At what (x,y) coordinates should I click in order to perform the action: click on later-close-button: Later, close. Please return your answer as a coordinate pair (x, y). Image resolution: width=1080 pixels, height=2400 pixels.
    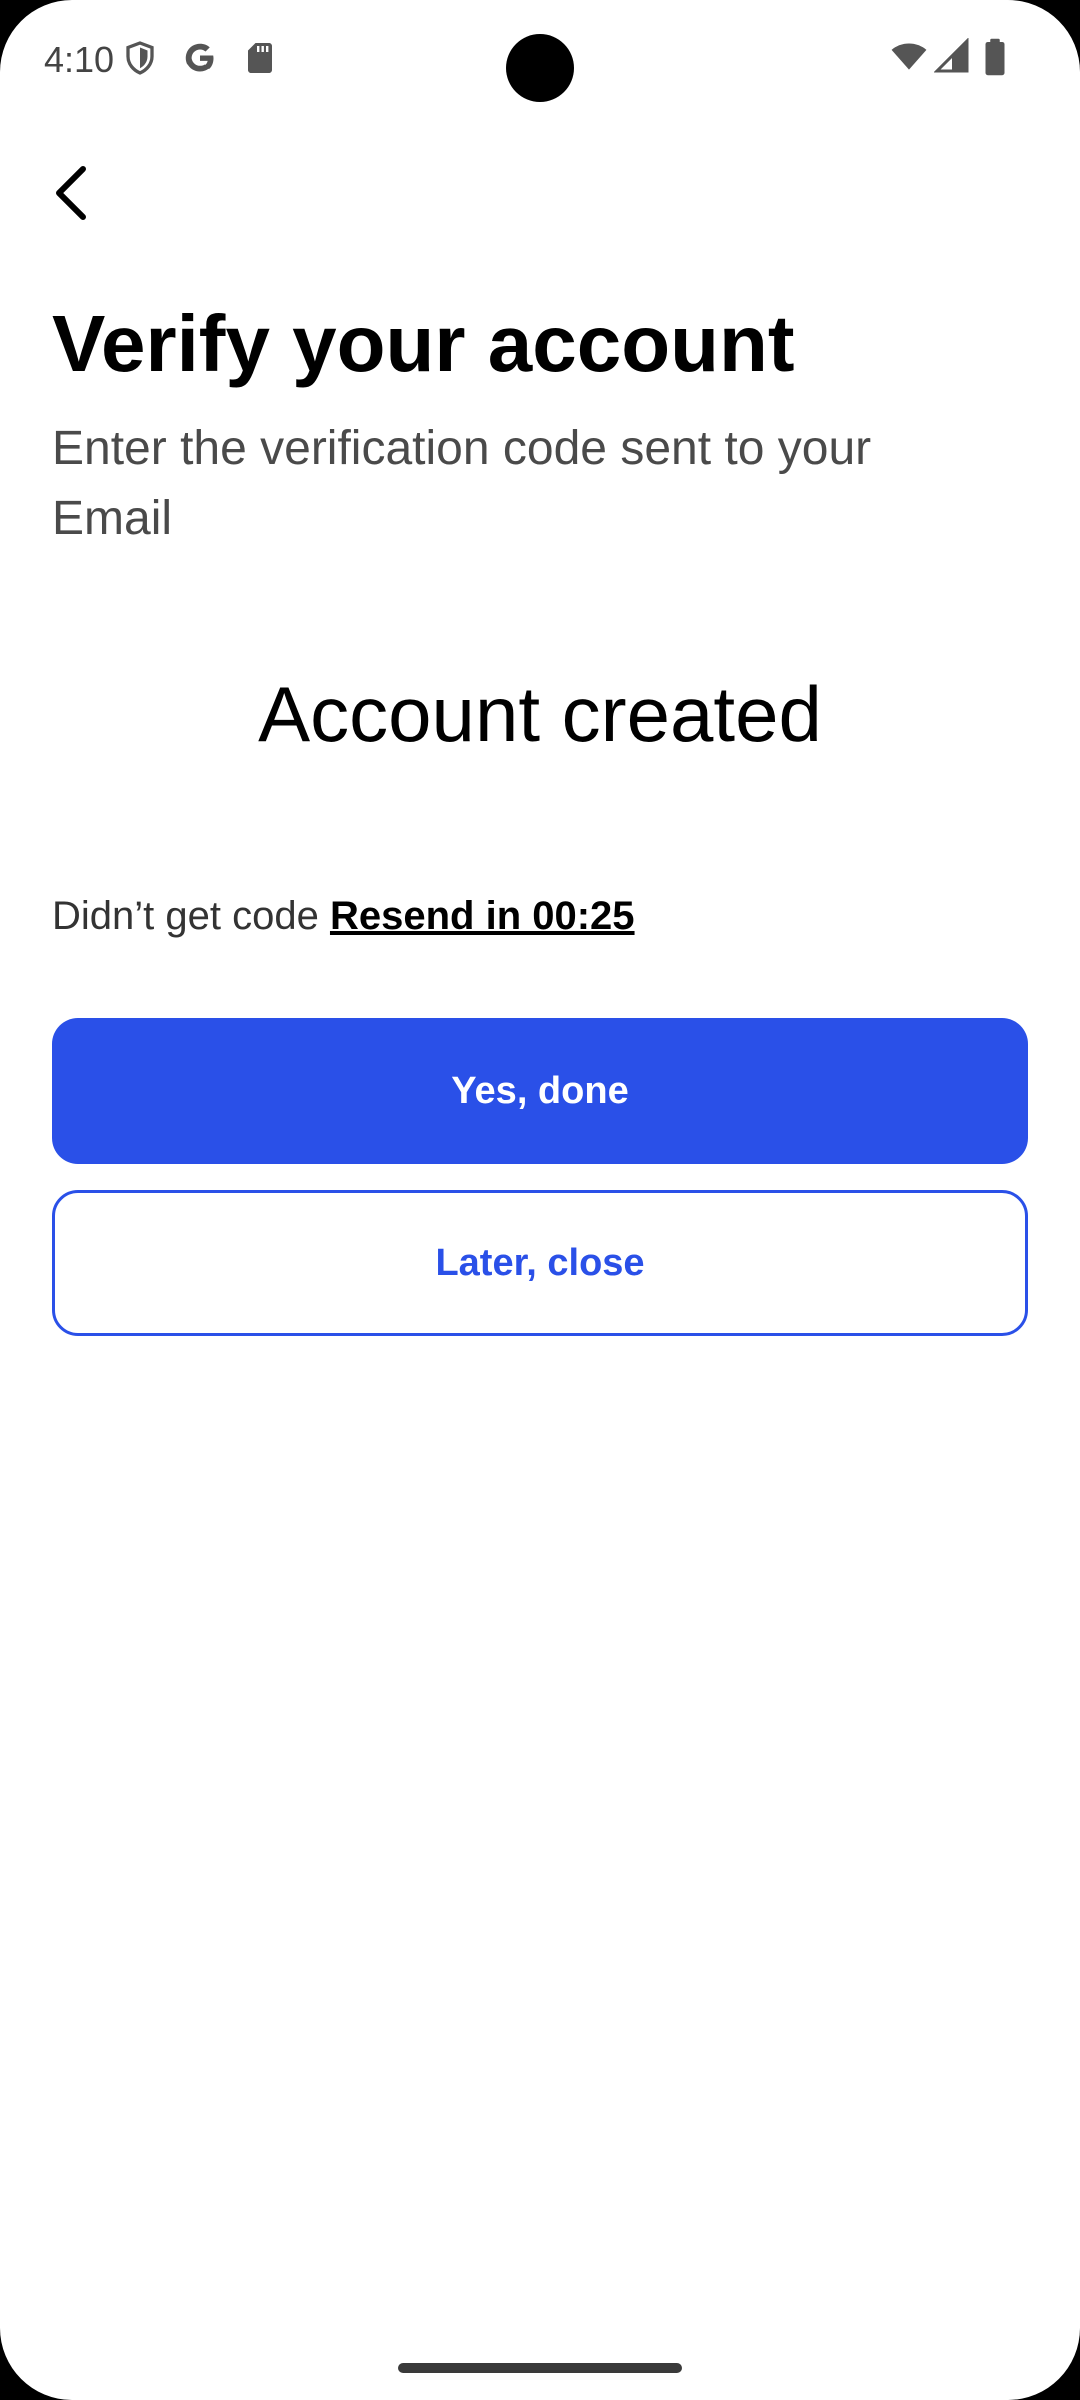
    Looking at the image, I should click on (540, 1263).